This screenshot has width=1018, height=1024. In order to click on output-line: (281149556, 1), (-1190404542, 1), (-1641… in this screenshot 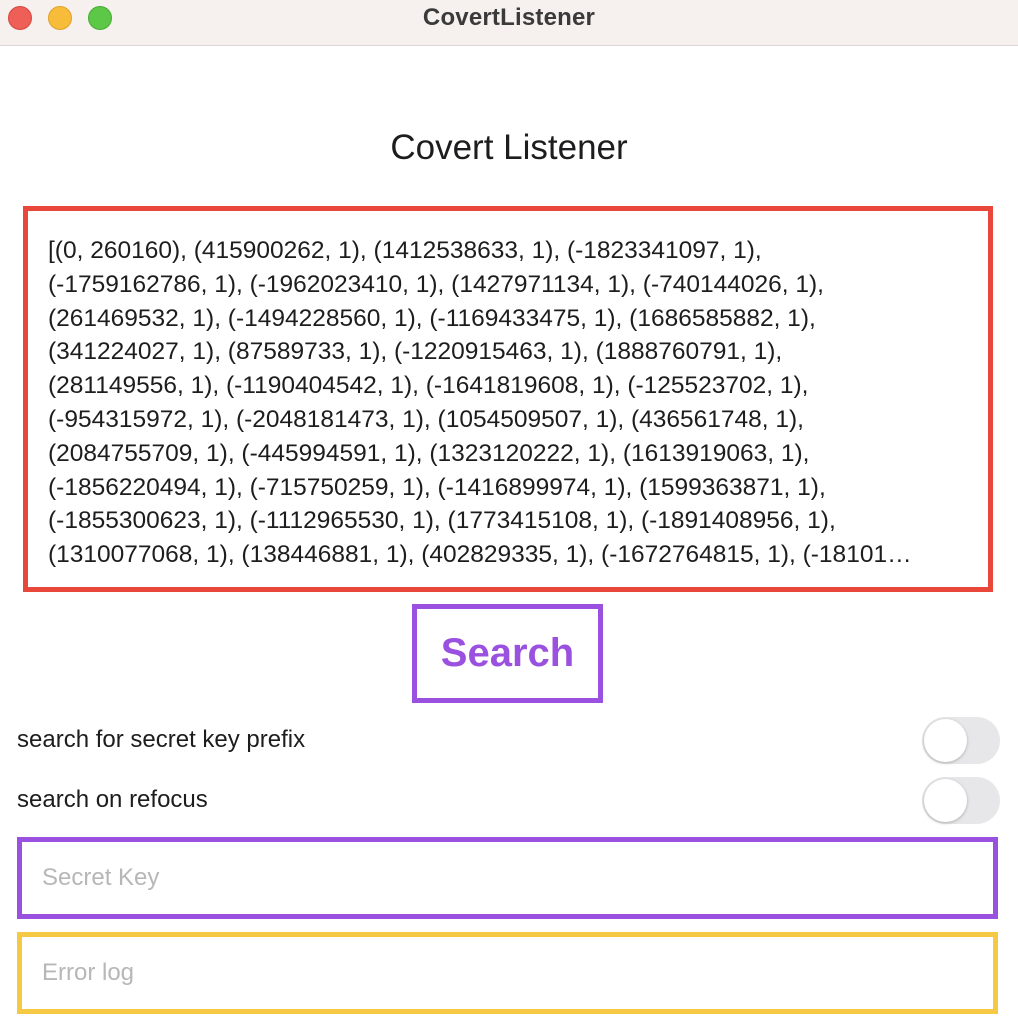, I will do `click(428, 386)`.